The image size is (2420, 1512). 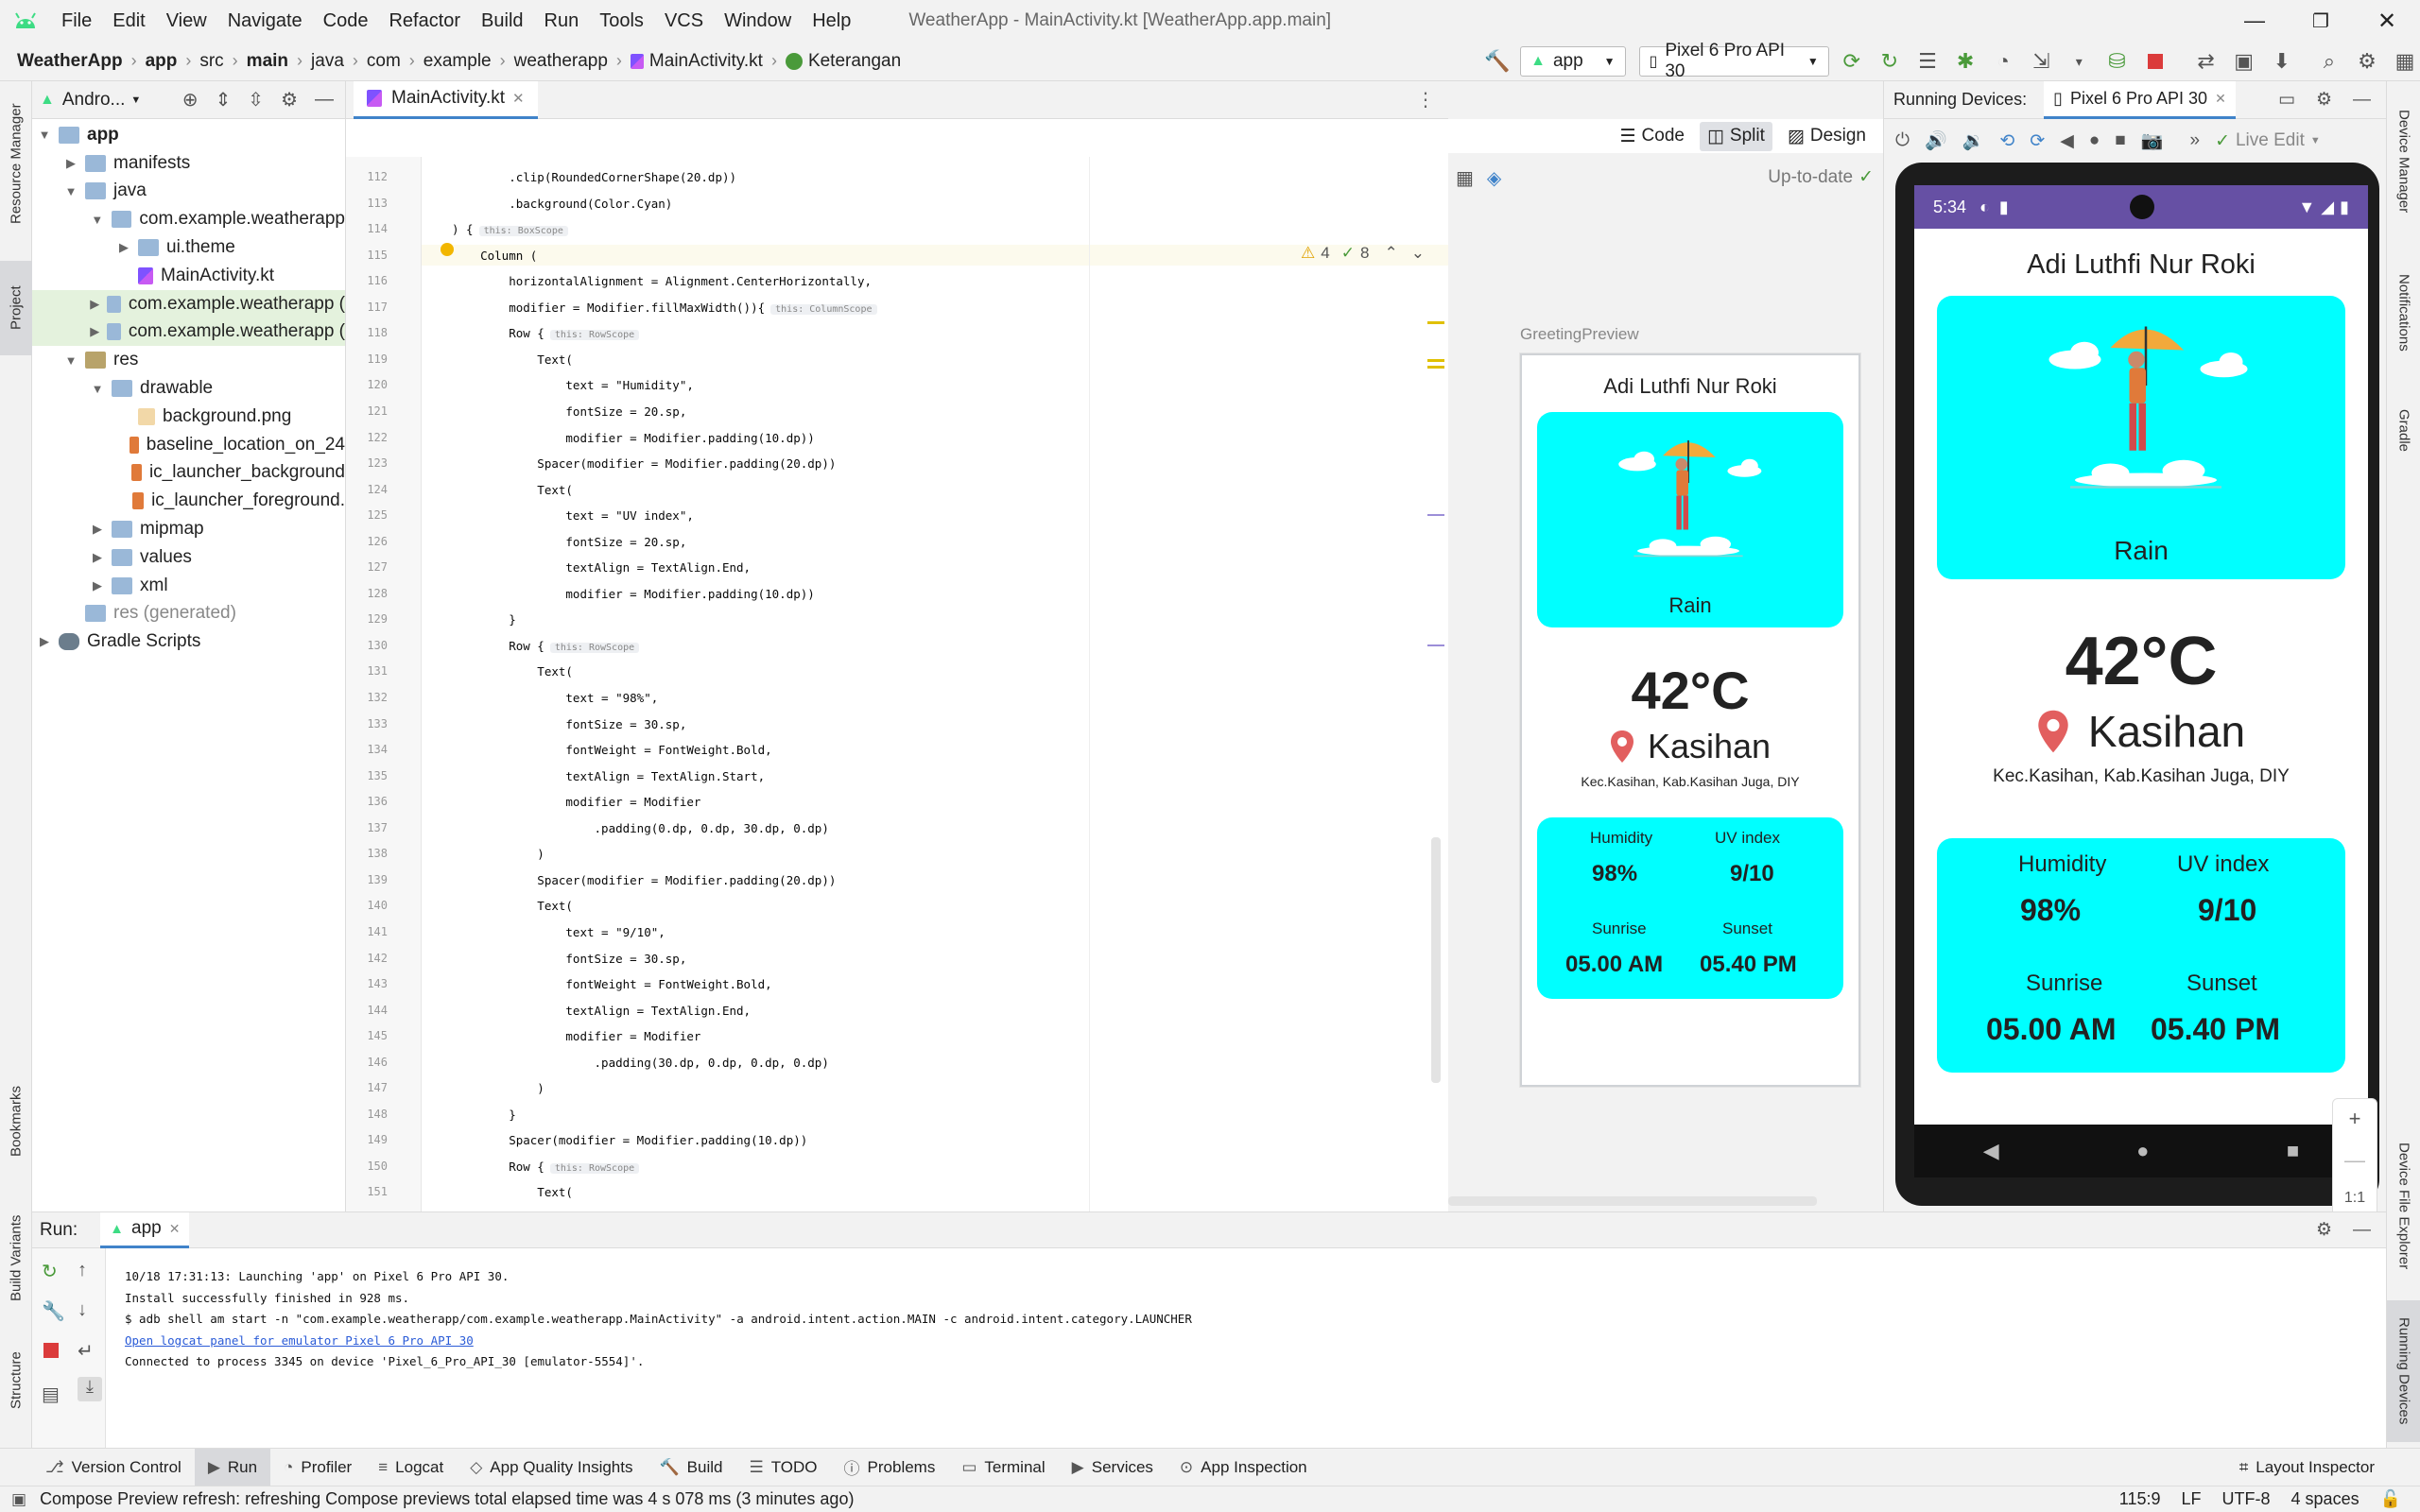 What do you see at coordinates (1244, 1467) in the screenshot?
I see `tab-app-inspection: ⊙ App Inspection` at bounding box center [1244, 1467].